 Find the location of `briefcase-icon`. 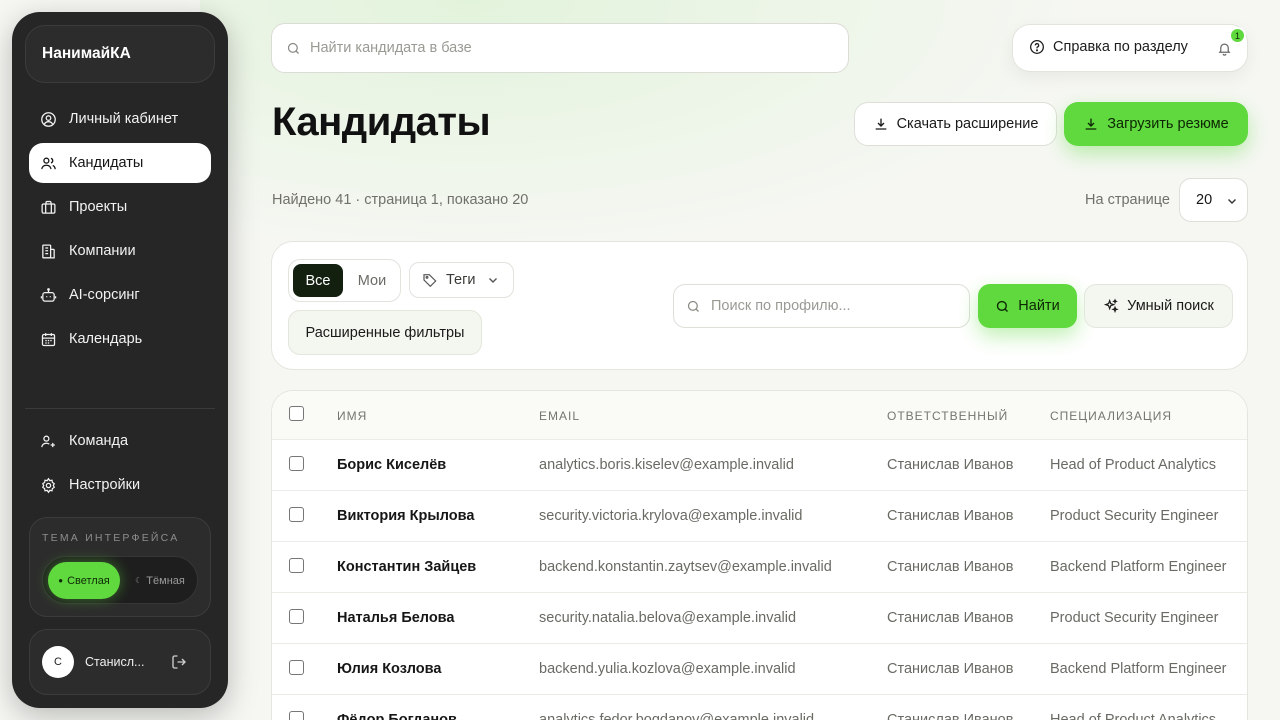

briefcase-icon is located at coordinates (48, 207).